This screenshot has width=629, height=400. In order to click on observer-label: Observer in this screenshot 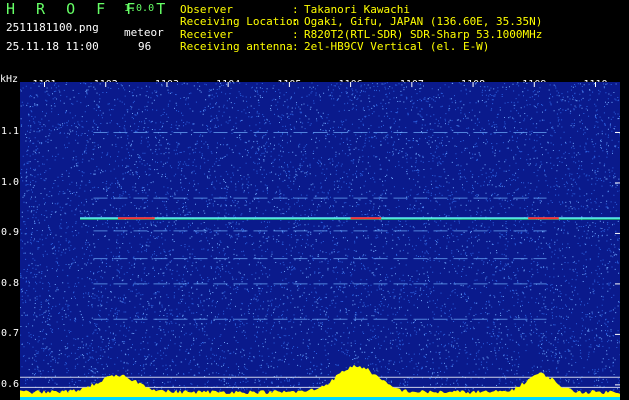, I will do `click(206, 9)`.